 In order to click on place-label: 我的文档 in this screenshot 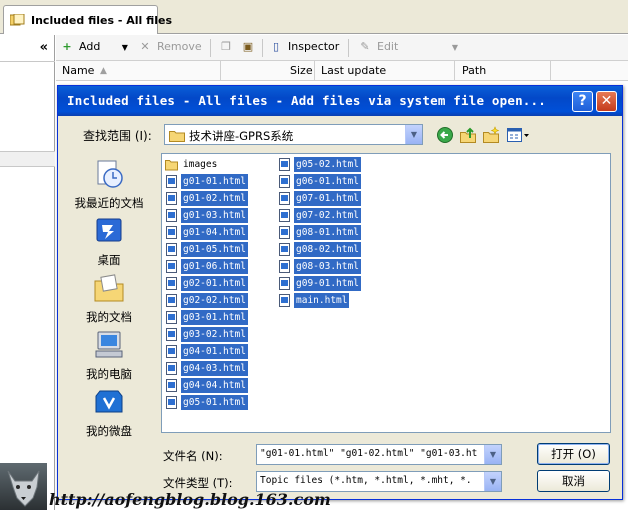, I will do `click(109, 317)`.